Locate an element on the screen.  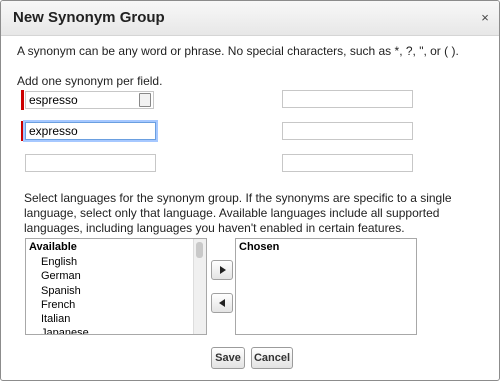
list-scrollbar is located at coordinates (199, 286).